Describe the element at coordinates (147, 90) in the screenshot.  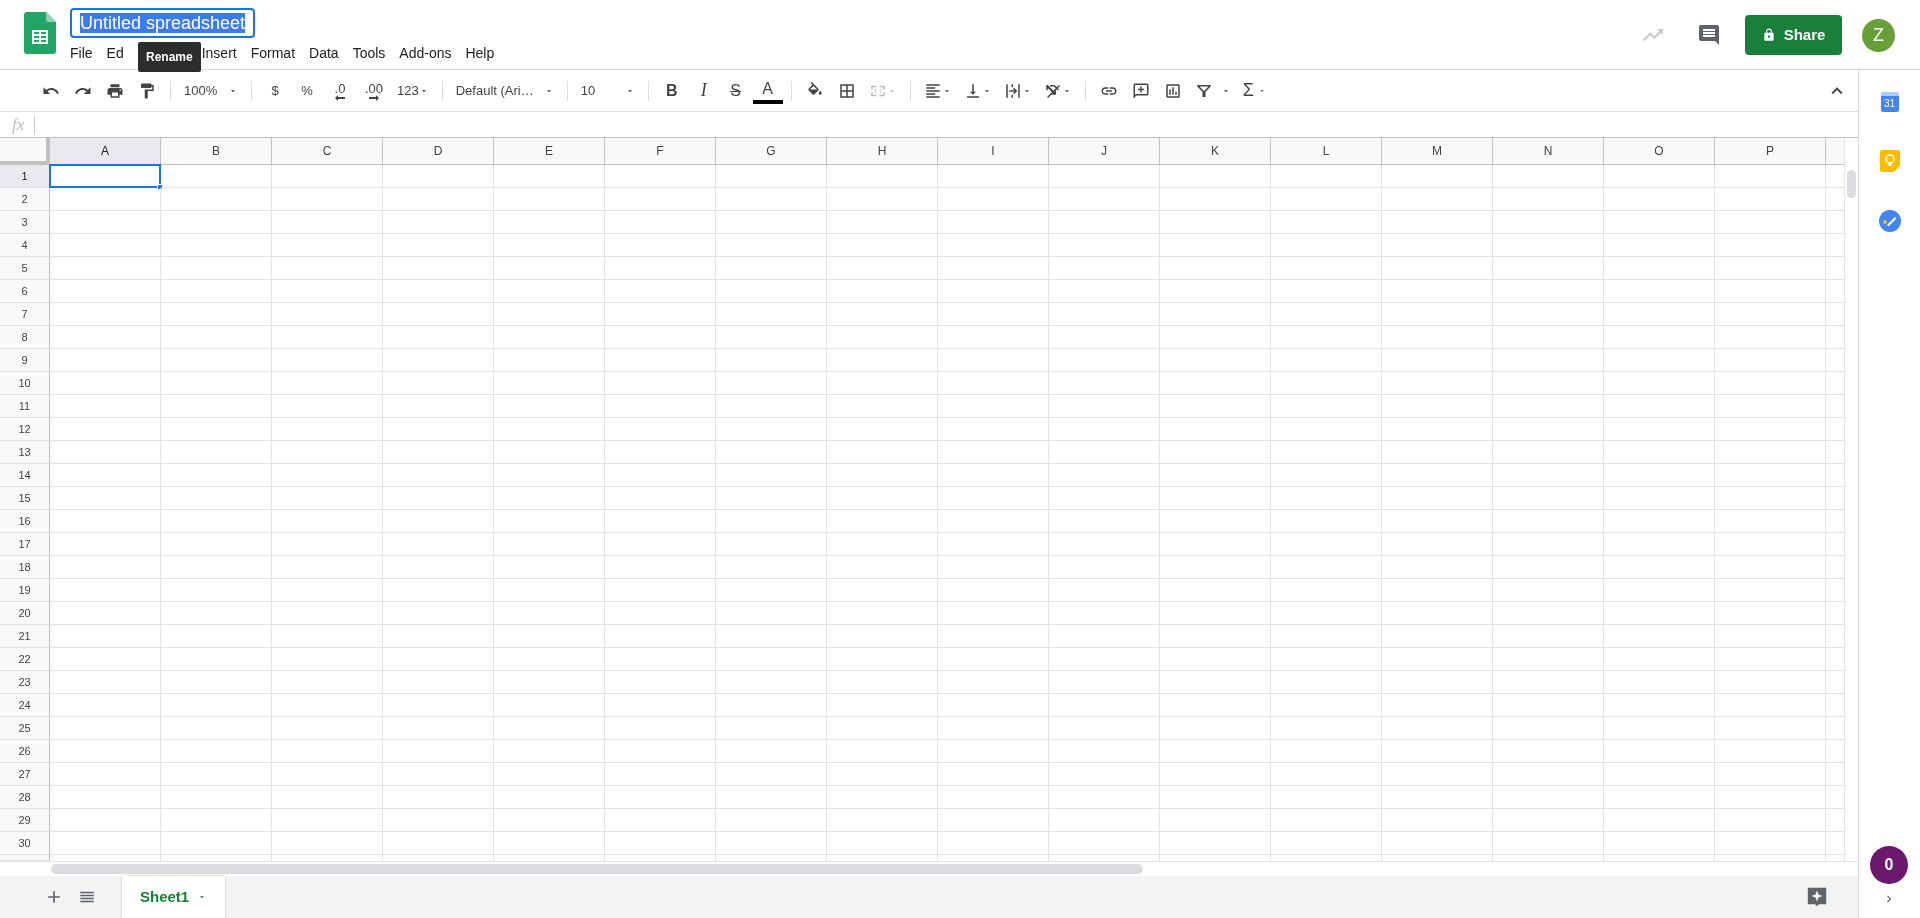
I see `paint-roller-icon` at that location.